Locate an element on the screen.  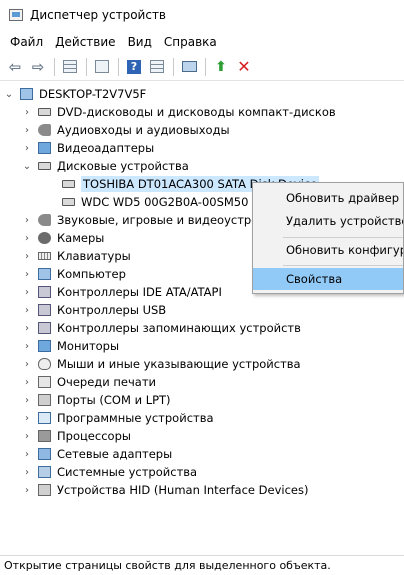
tree-item-label: Порты (COM и LPT) is located at coordinates (114, 400).